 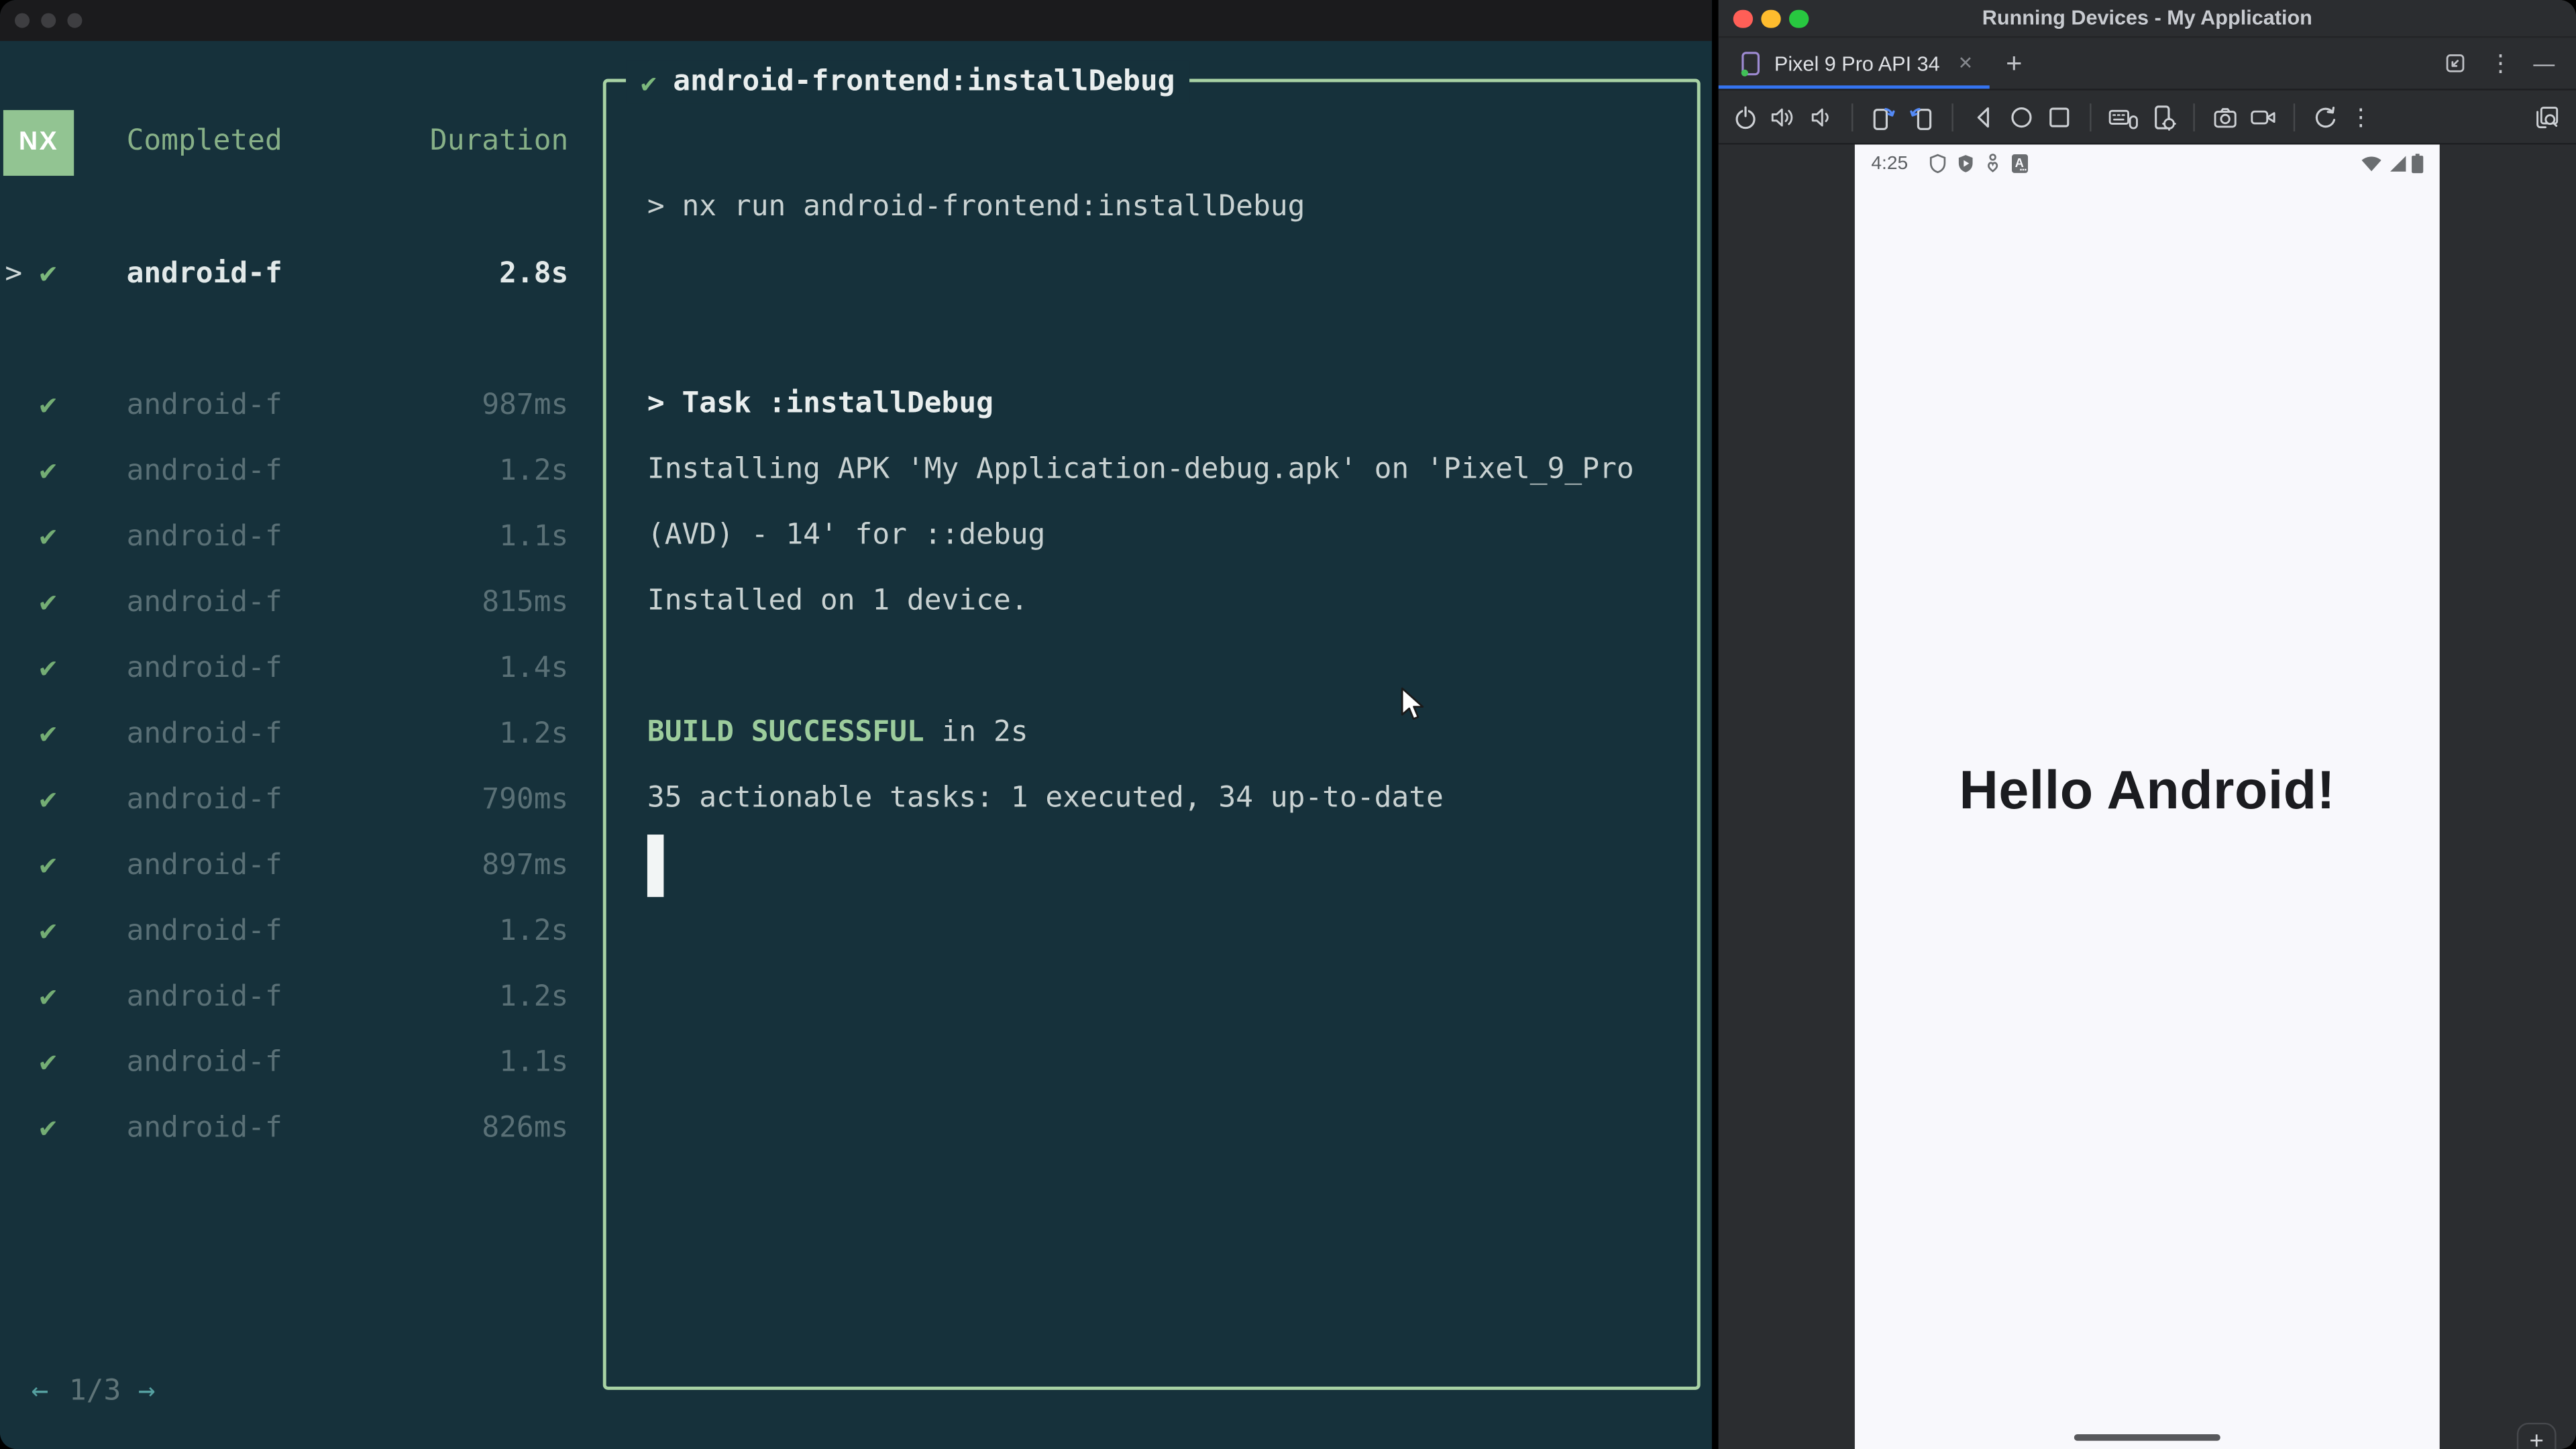 What do you see at coordinates (1745, 117) in the screenshot?
I see `power-button-icon` at bounding box center [1745, 117].